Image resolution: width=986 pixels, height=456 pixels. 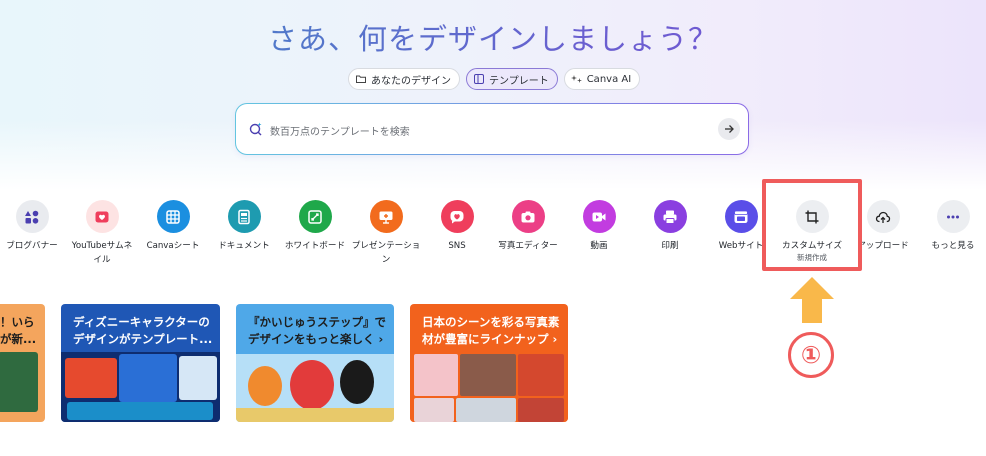 I want to click on sparkle-icon, so click(x=576, y=79).